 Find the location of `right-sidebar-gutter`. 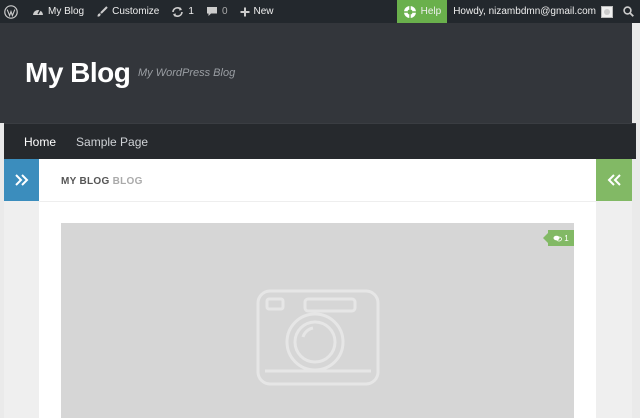

right-sidebar-gutter is located at coordinates (614, 309).